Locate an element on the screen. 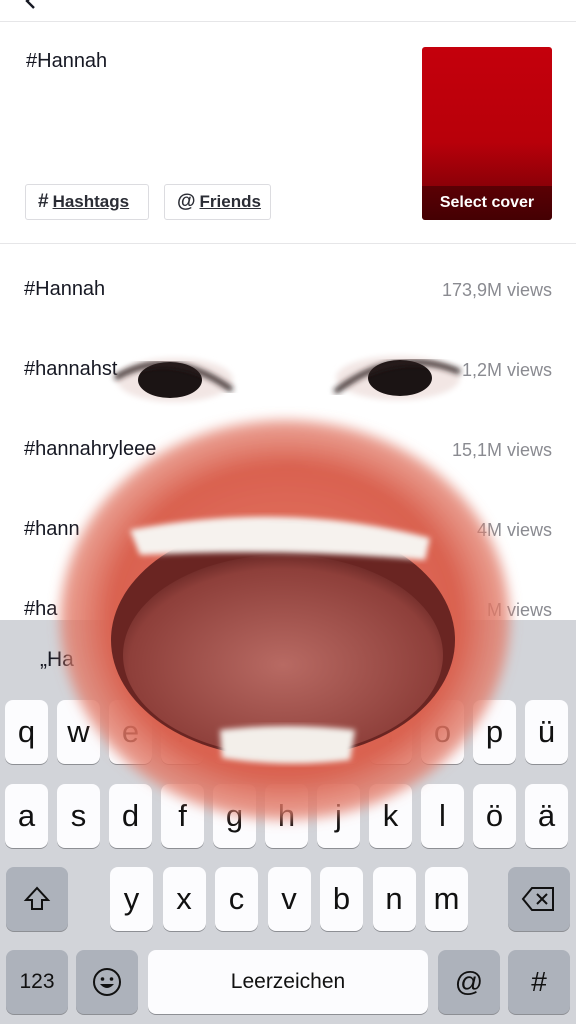  key-r: r is located at coordinates (182, 732).